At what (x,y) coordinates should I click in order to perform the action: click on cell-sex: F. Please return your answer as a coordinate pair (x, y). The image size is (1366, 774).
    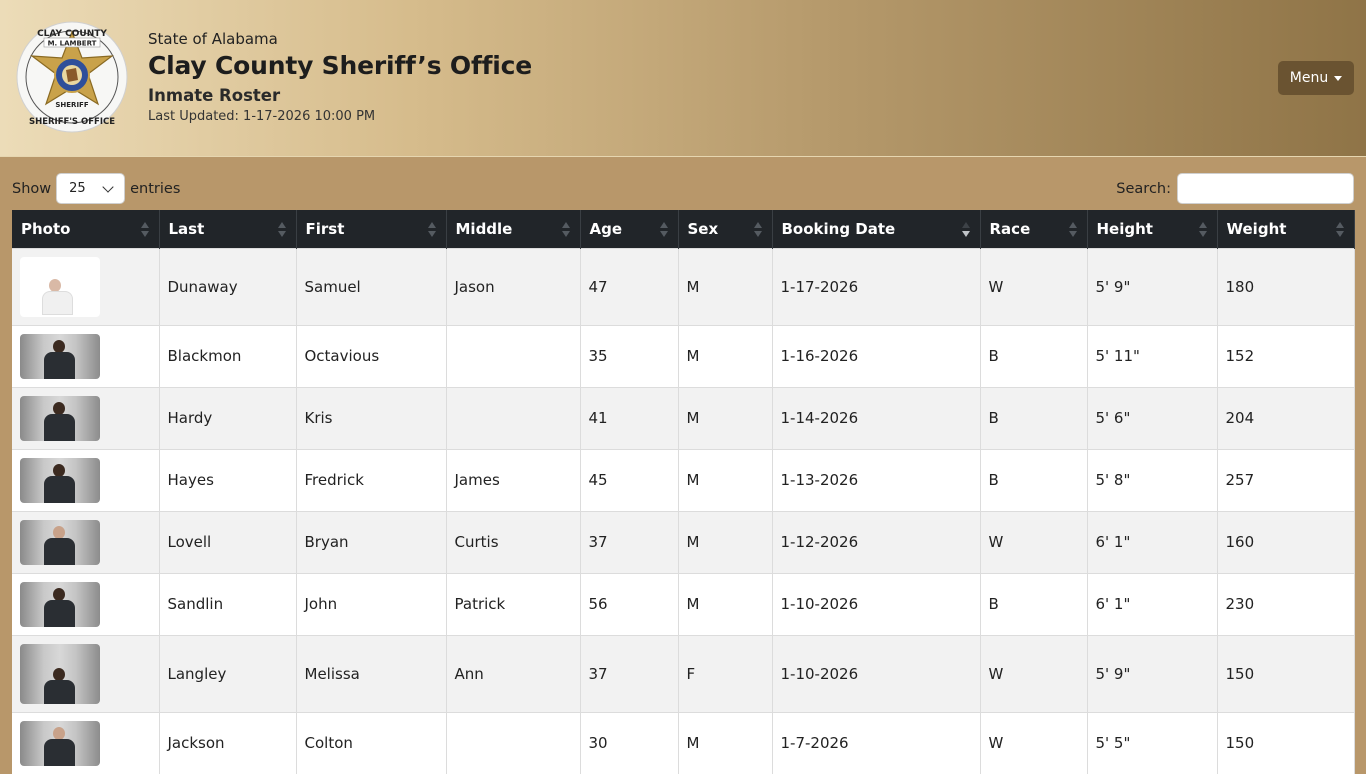
    Looking at the image, I should click on (725, 673).